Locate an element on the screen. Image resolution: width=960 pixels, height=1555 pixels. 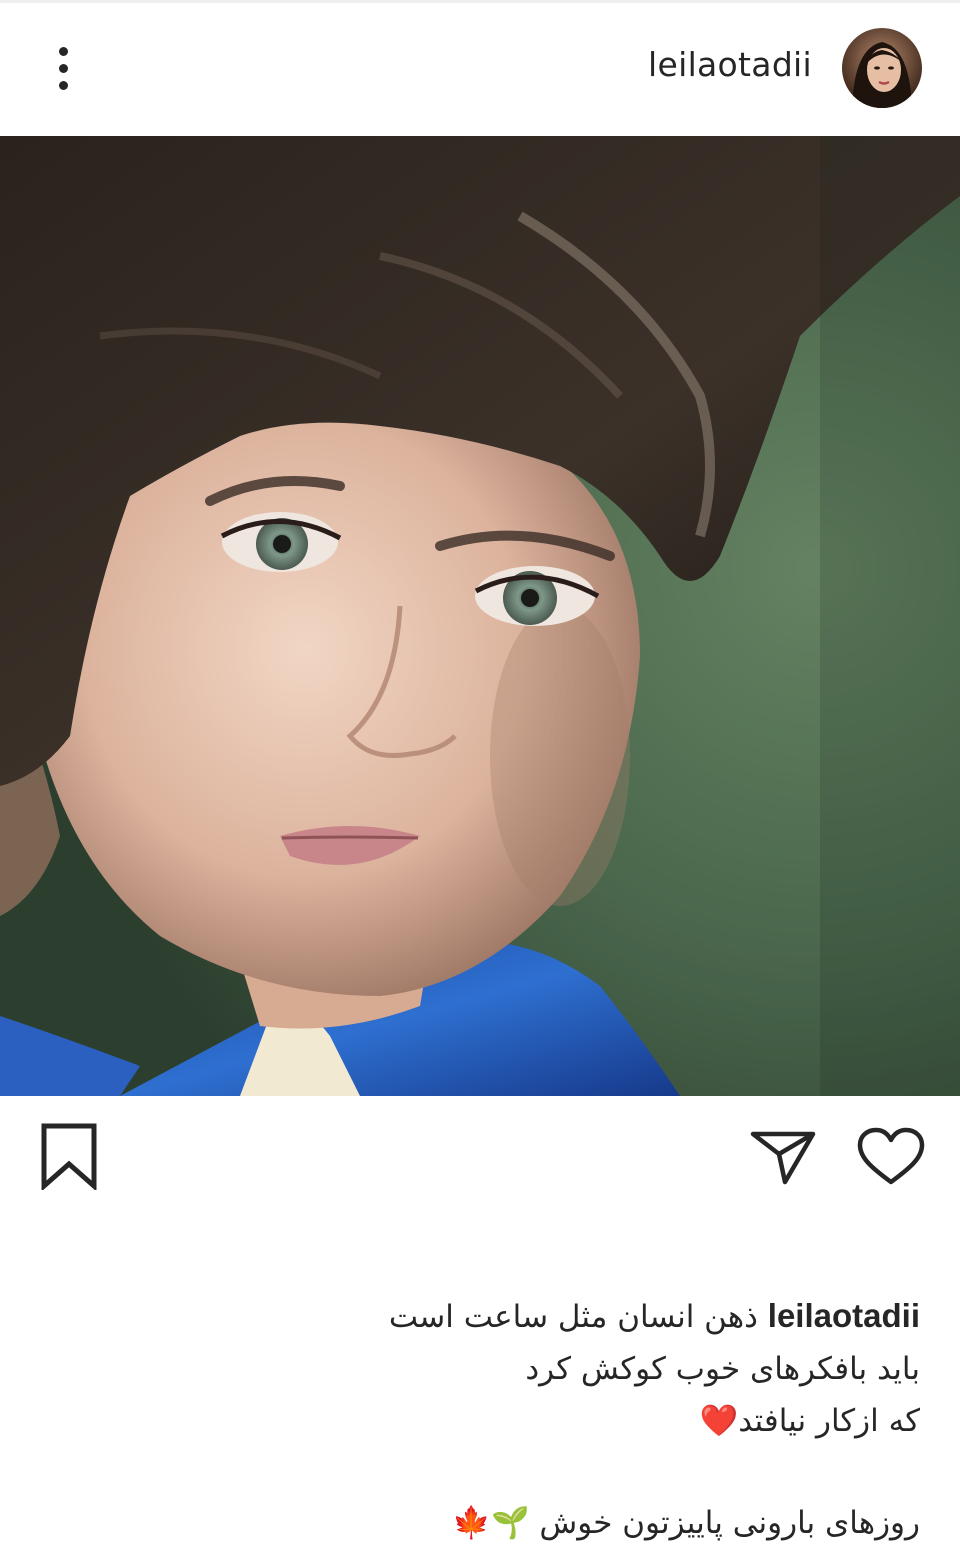
caption-username: leilaotadii is located at coordinates (844, 1315).